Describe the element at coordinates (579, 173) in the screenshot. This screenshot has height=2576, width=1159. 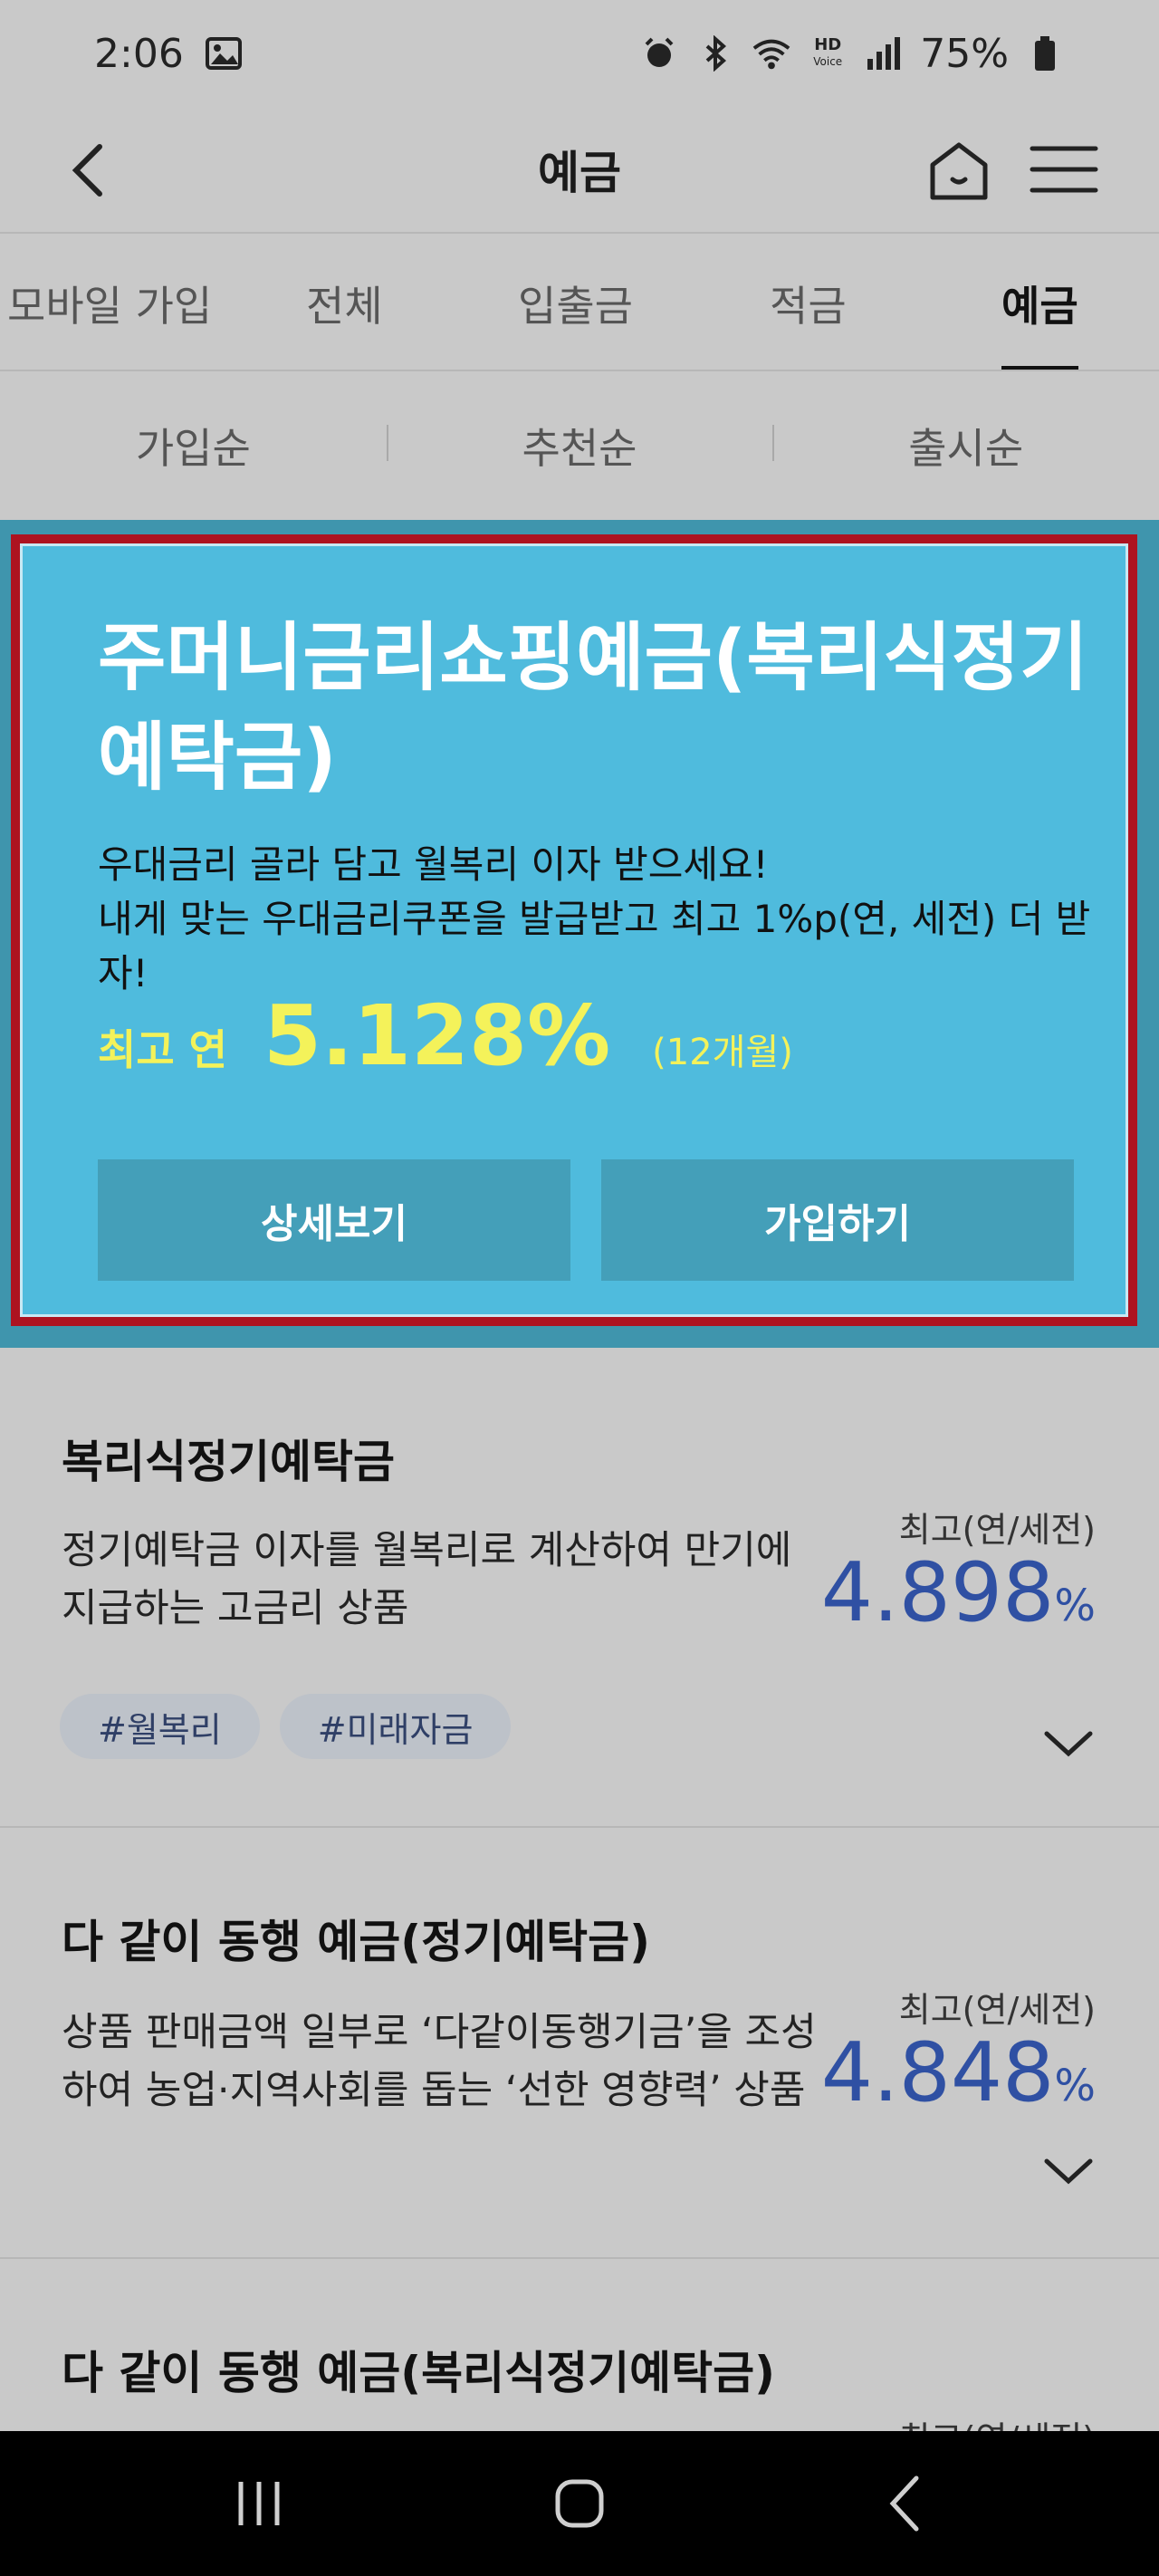
I see `page-title: 예금` at that location.